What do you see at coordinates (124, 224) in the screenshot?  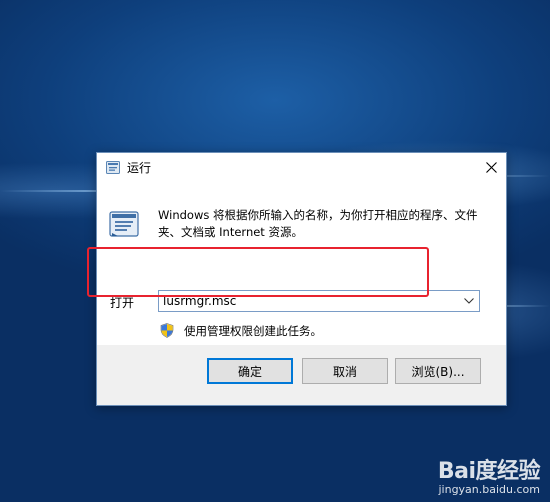 I see `run-dialog-icon` at bounding box center [124, 224].